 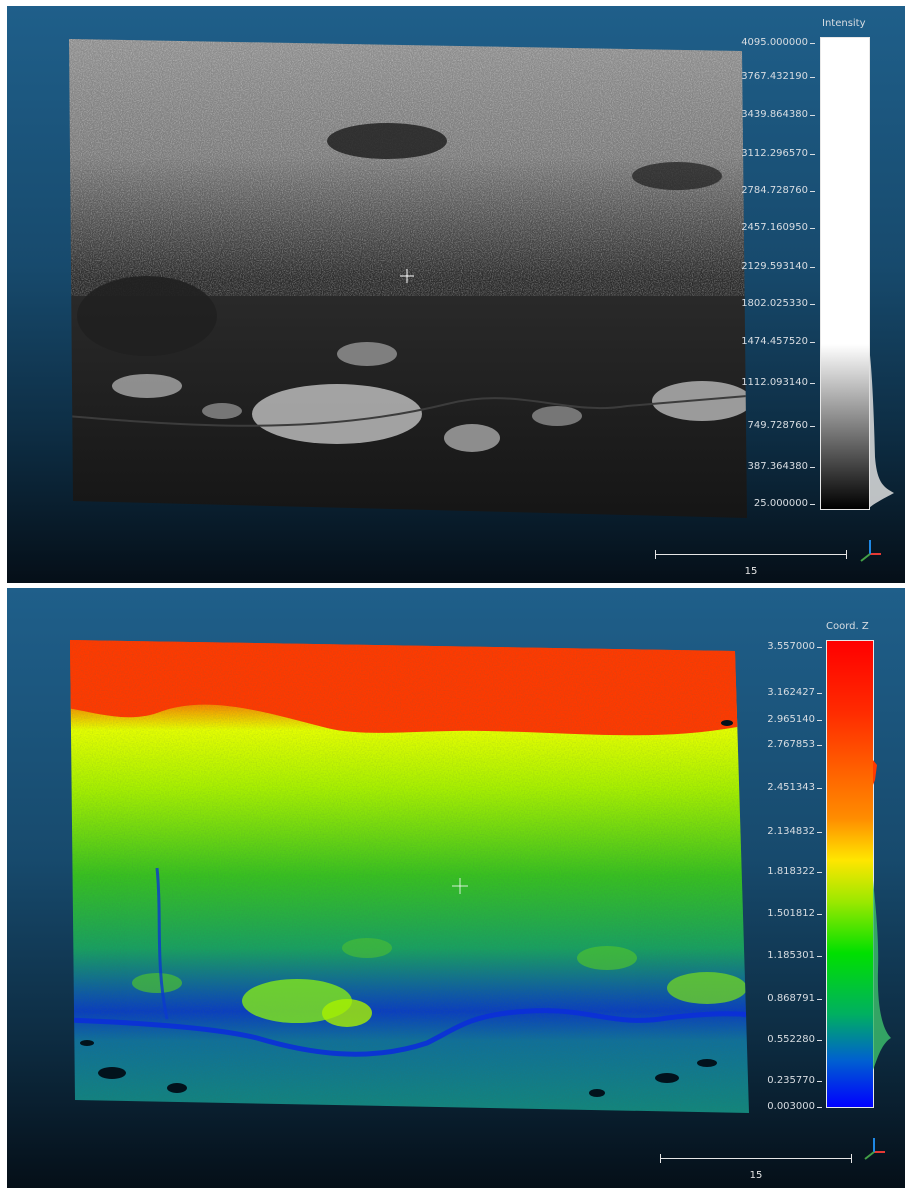 What do you see at coordinates (778, 227) in the screenshot?
I see `scale-tick: 2457.160950` at bounding box center [778, 227].